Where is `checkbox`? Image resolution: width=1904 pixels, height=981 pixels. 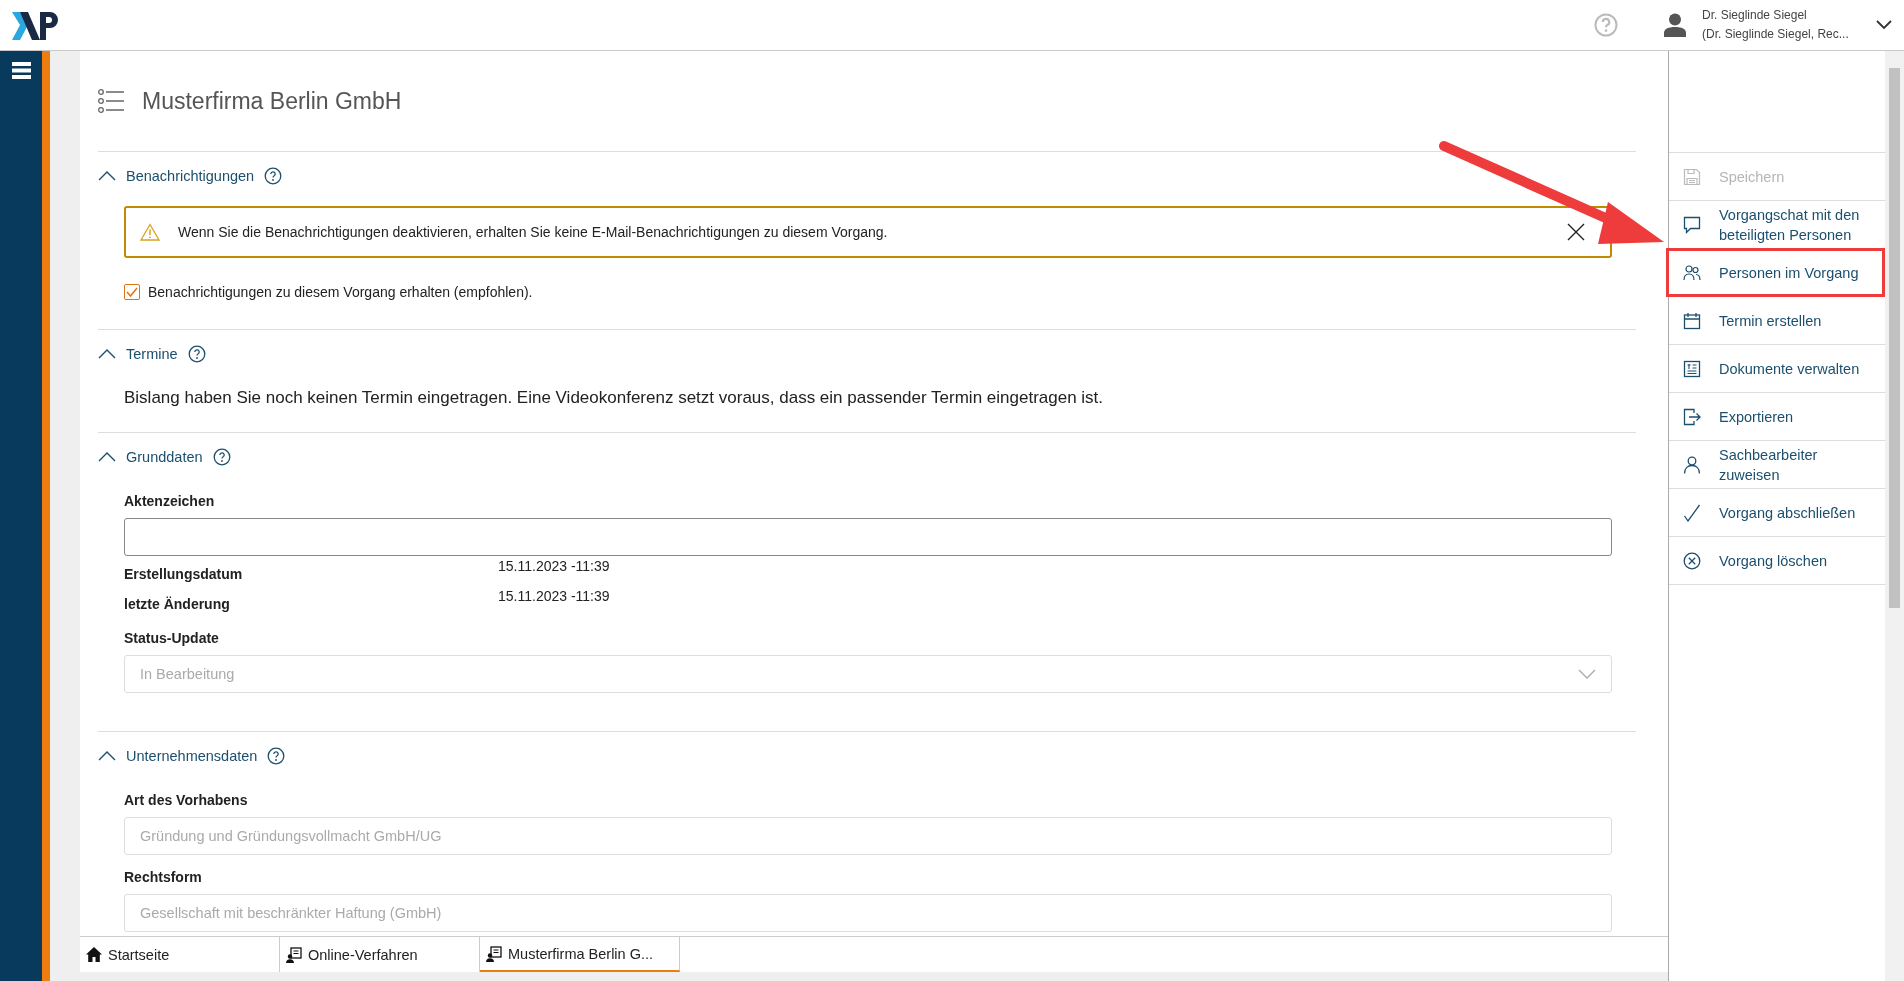
checkbox is located at coordinates (132, 292).